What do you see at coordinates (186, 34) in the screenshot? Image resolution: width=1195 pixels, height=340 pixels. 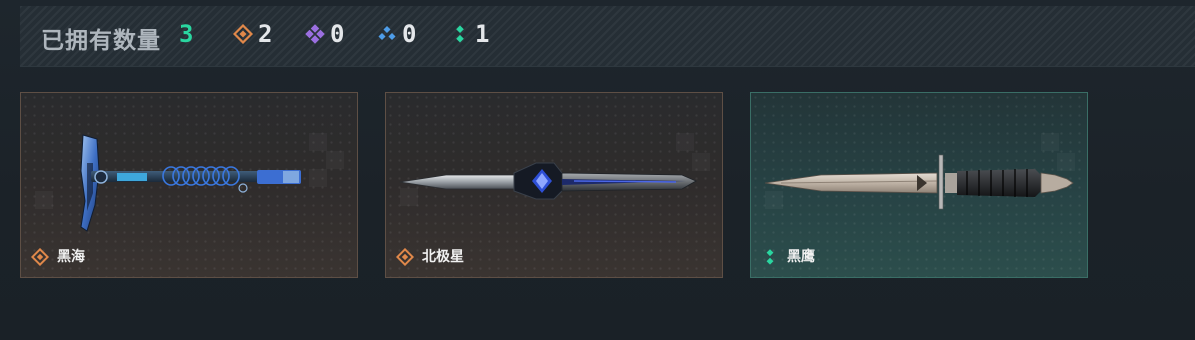 I see `owned-total-count: 3` at bounding box center [186, 34].